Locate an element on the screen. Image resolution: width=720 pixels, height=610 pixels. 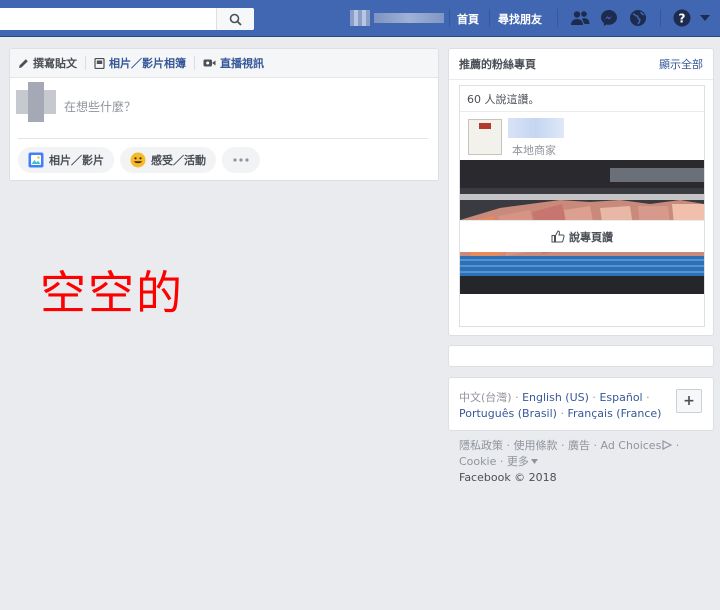
friend-requests-button is located at coordinates (580, 18).